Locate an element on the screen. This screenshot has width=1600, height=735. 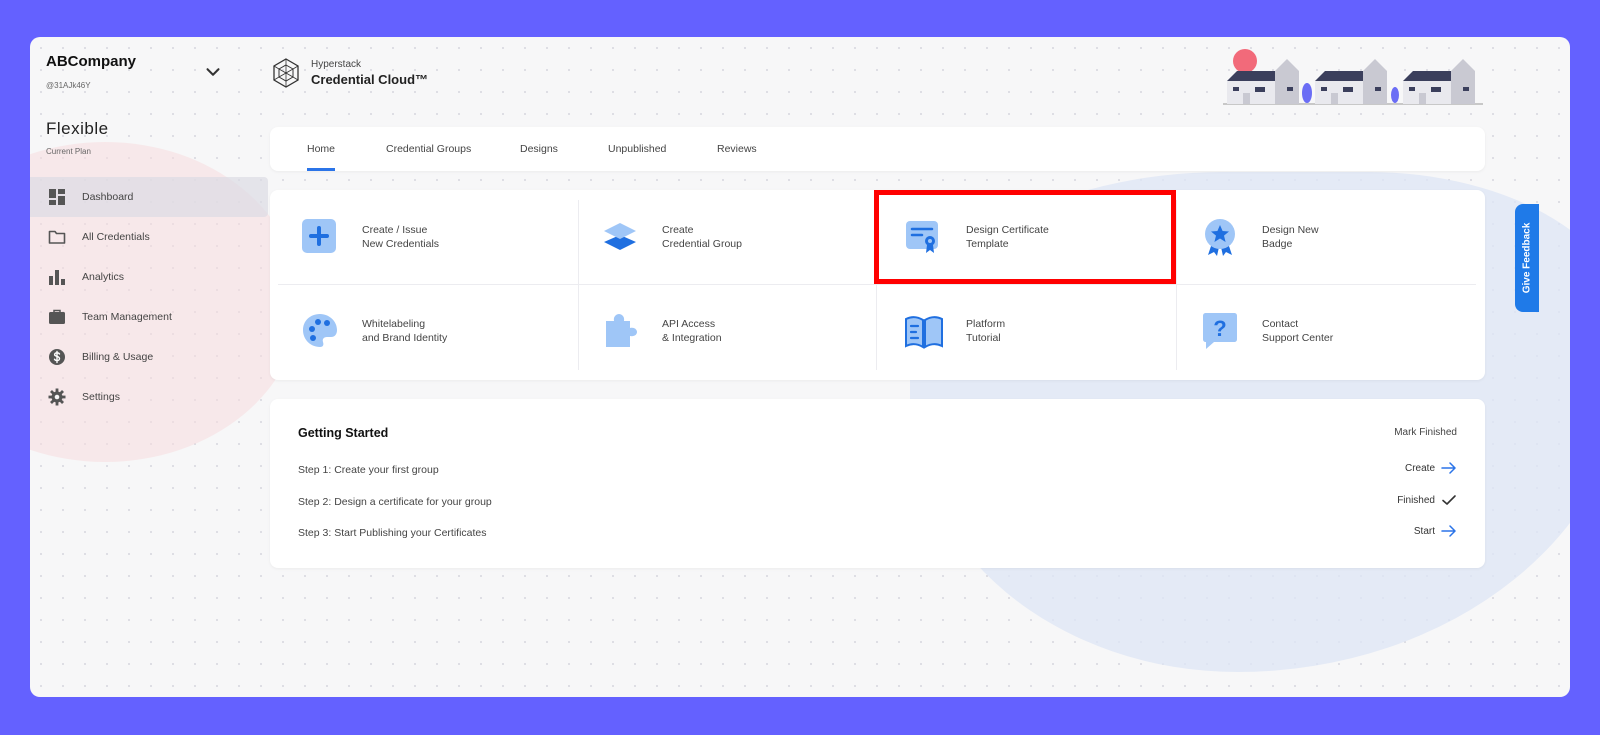
puzzle-icon is located at coordinates (621, 330).